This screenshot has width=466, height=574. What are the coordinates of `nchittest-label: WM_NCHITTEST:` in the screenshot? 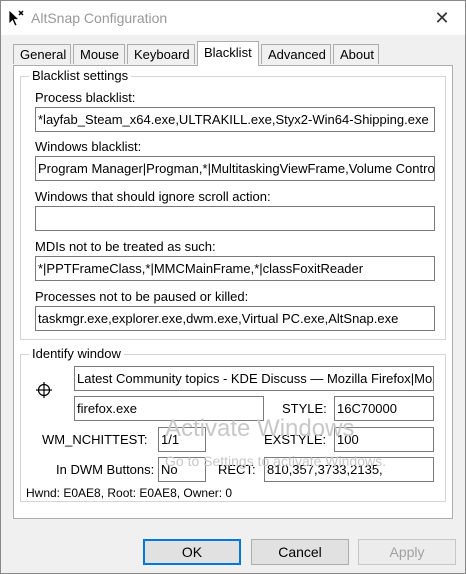 It's located at (95, 439).